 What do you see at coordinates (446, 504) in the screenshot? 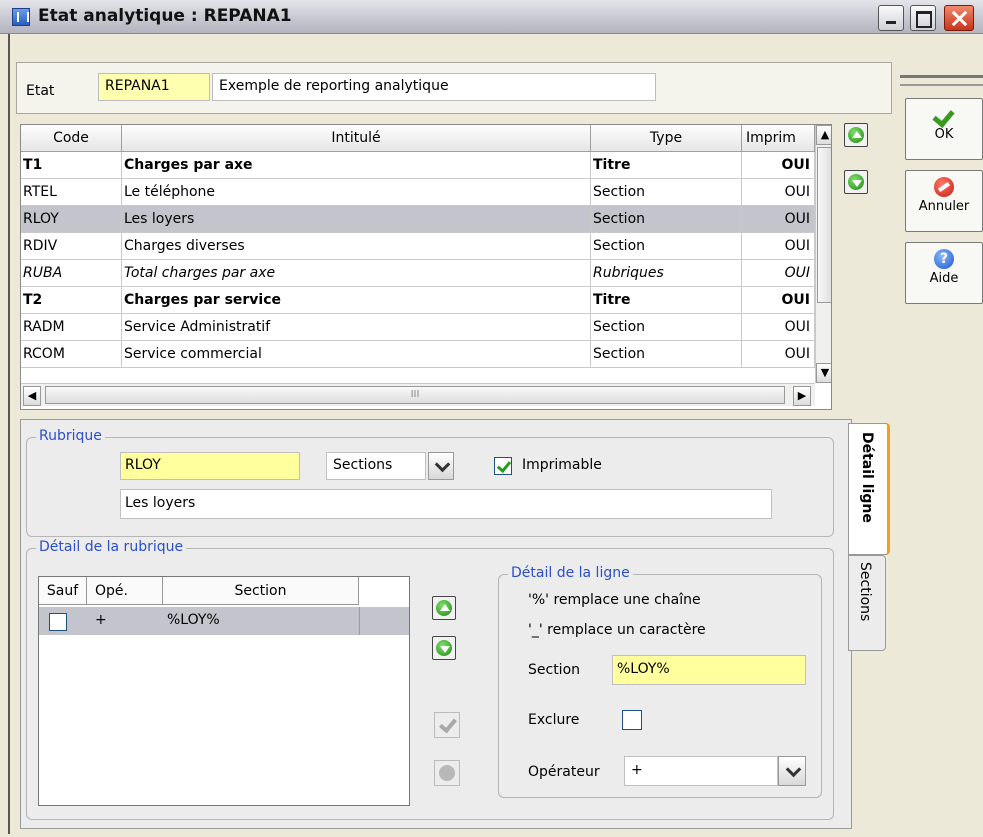
I see `rubrique-label-field: Les loyers` at bounding box center [446, 504].